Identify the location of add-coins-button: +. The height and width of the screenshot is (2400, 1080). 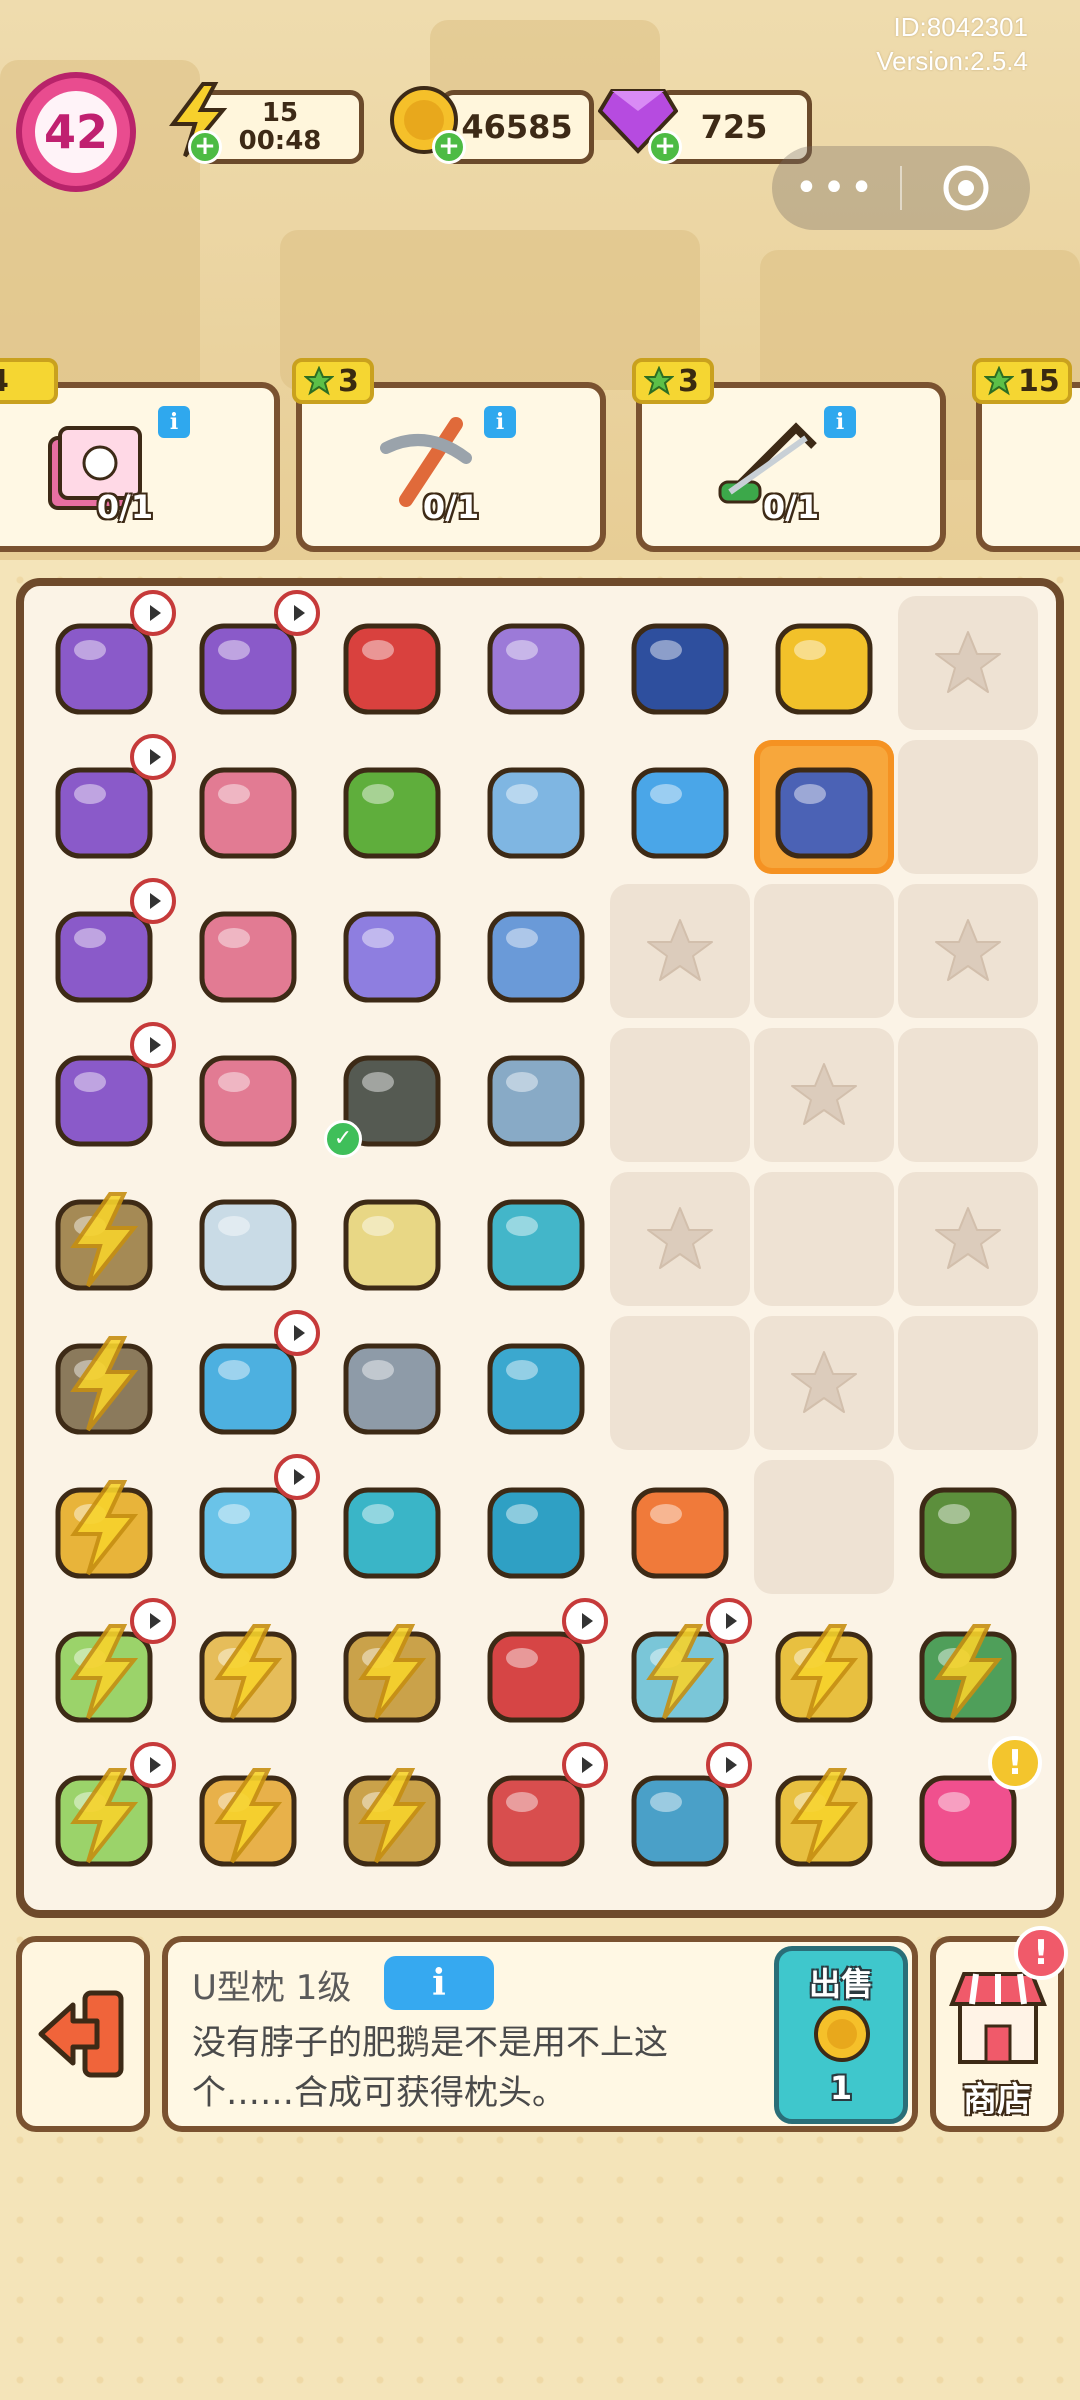
(449, 147).